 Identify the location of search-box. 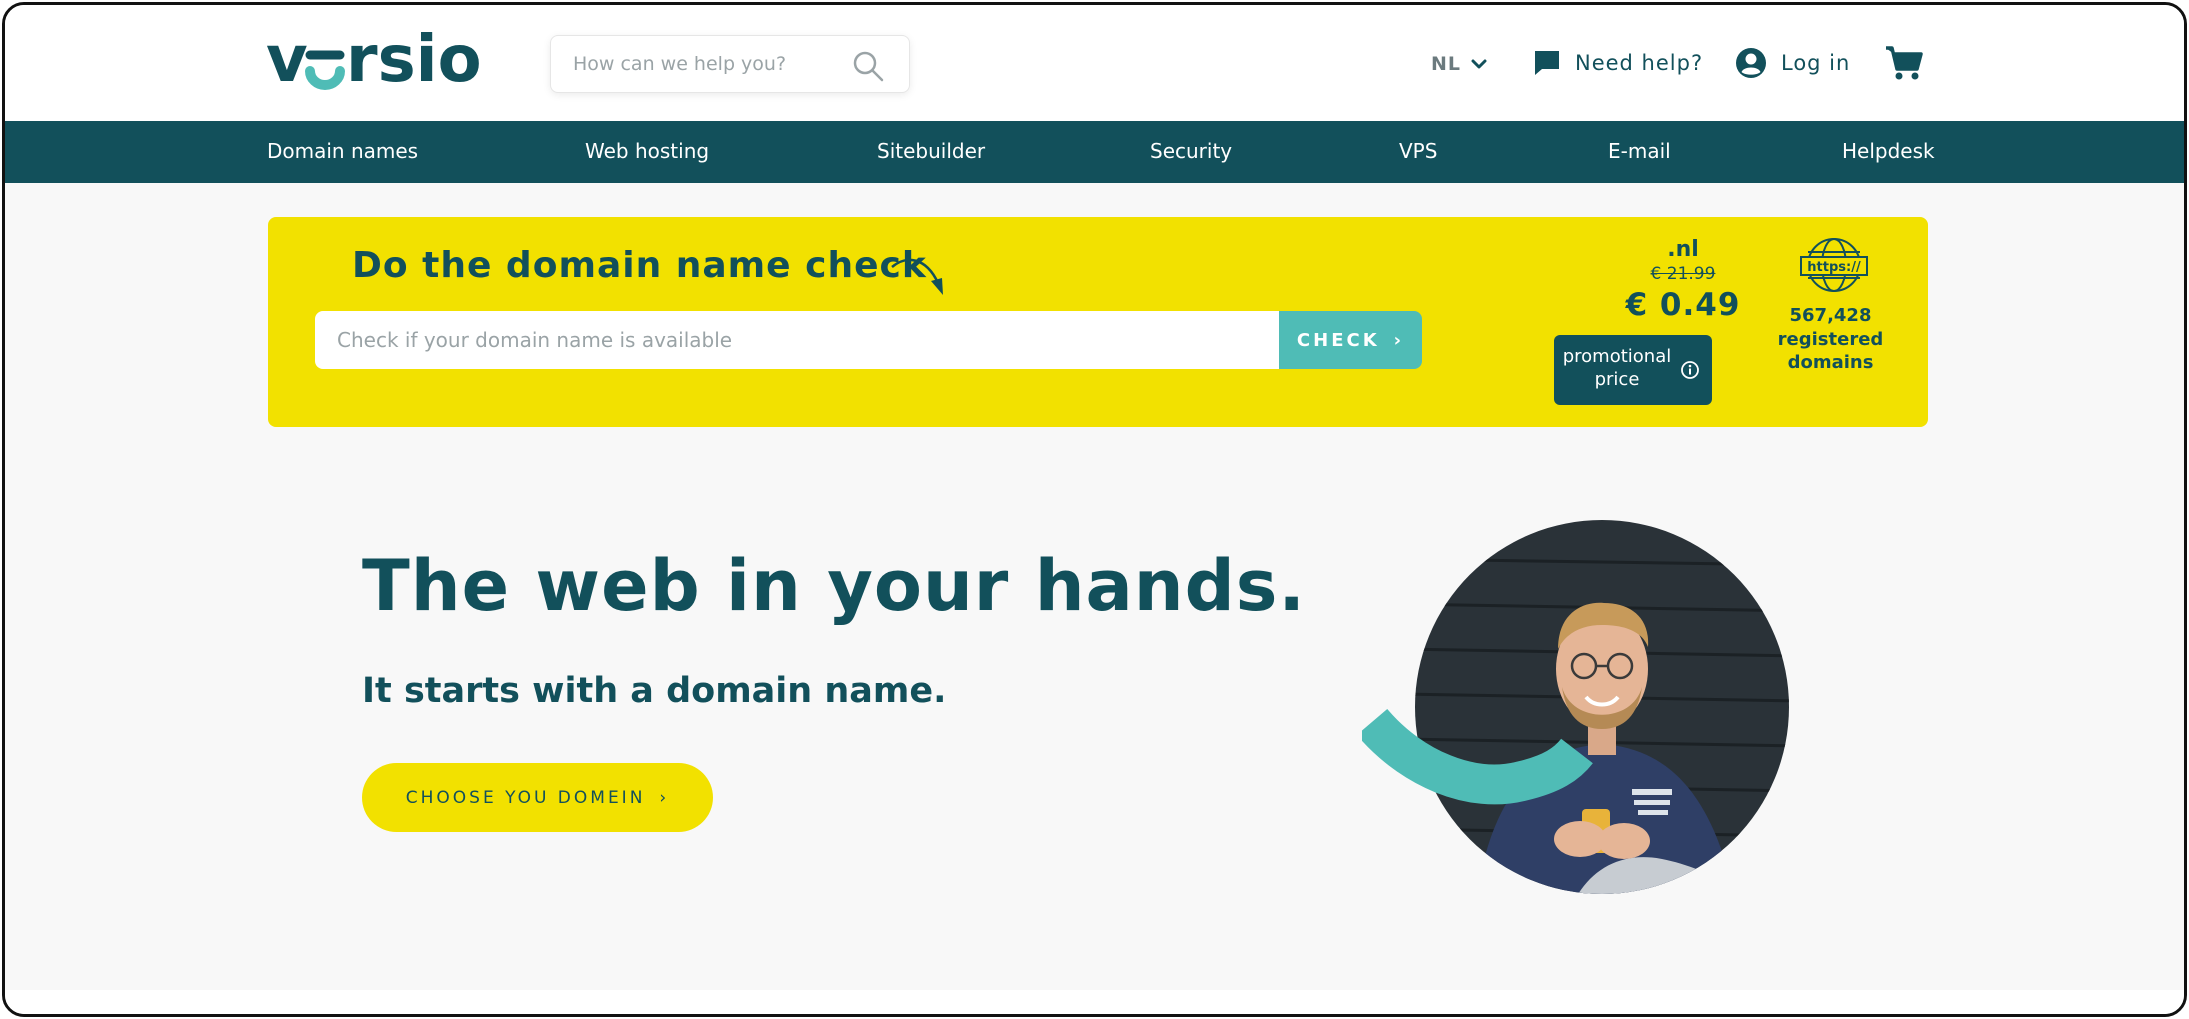
(730, 64).